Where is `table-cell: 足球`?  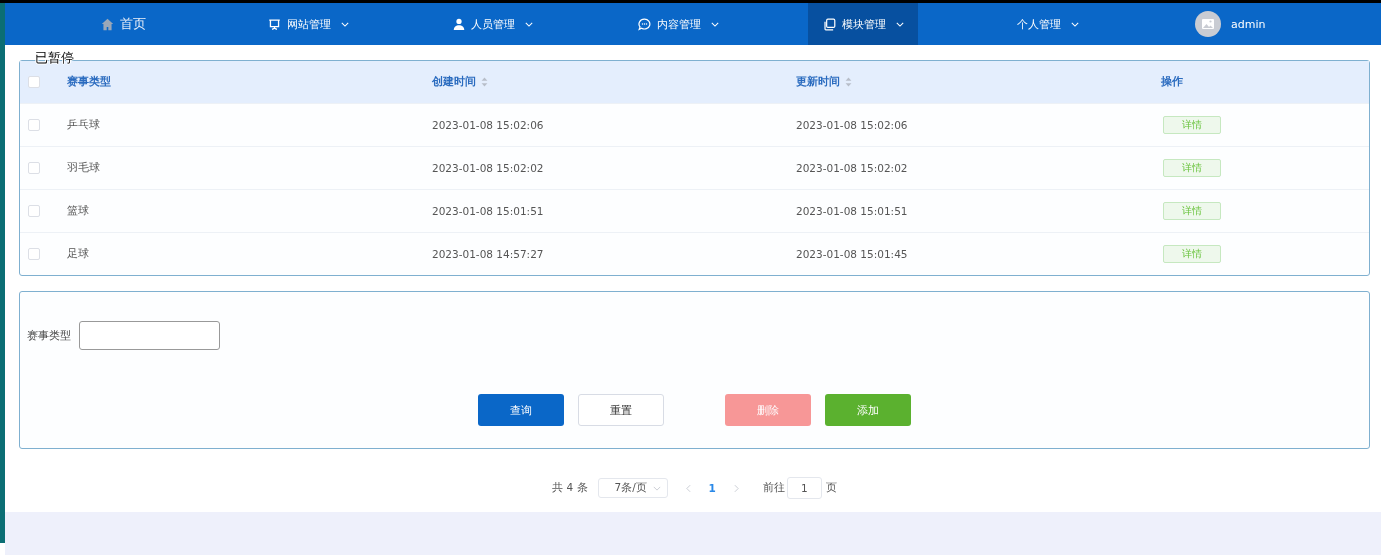 table-cell: 足球 is located at coordinates (78, 254).